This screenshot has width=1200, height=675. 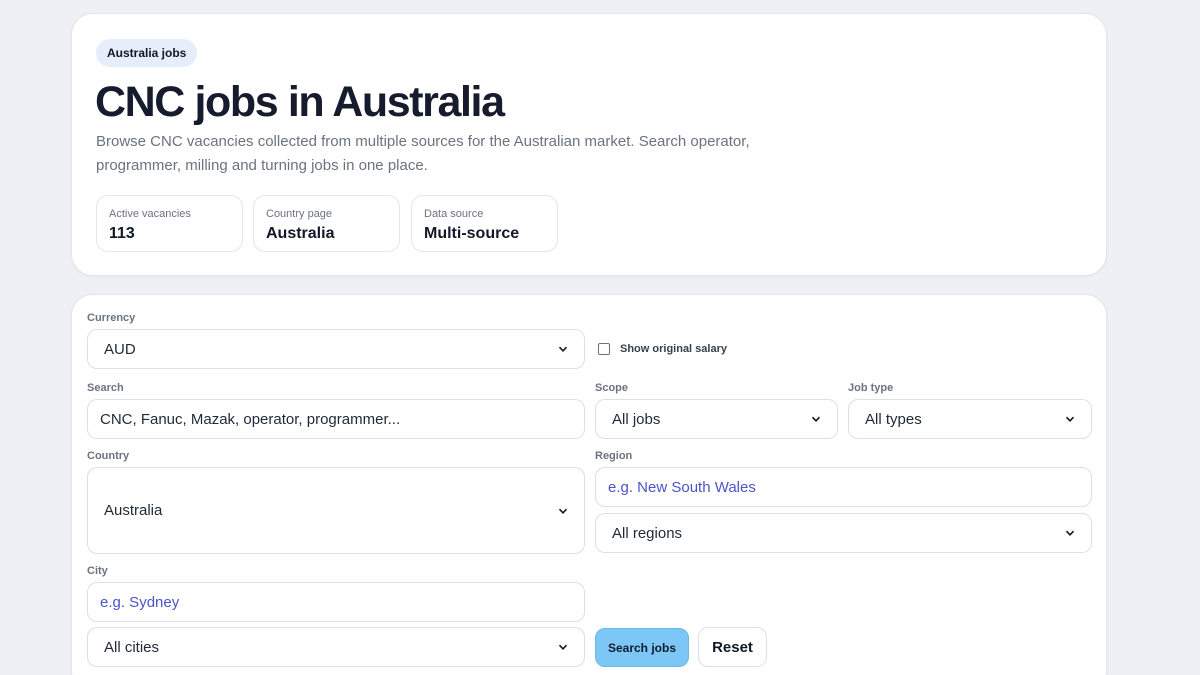 What do you see at coordinates (169, 223) in the screenshot?
I see `stat-active-vacancies: Active vacancies 113` at bounding box center [169, 223].